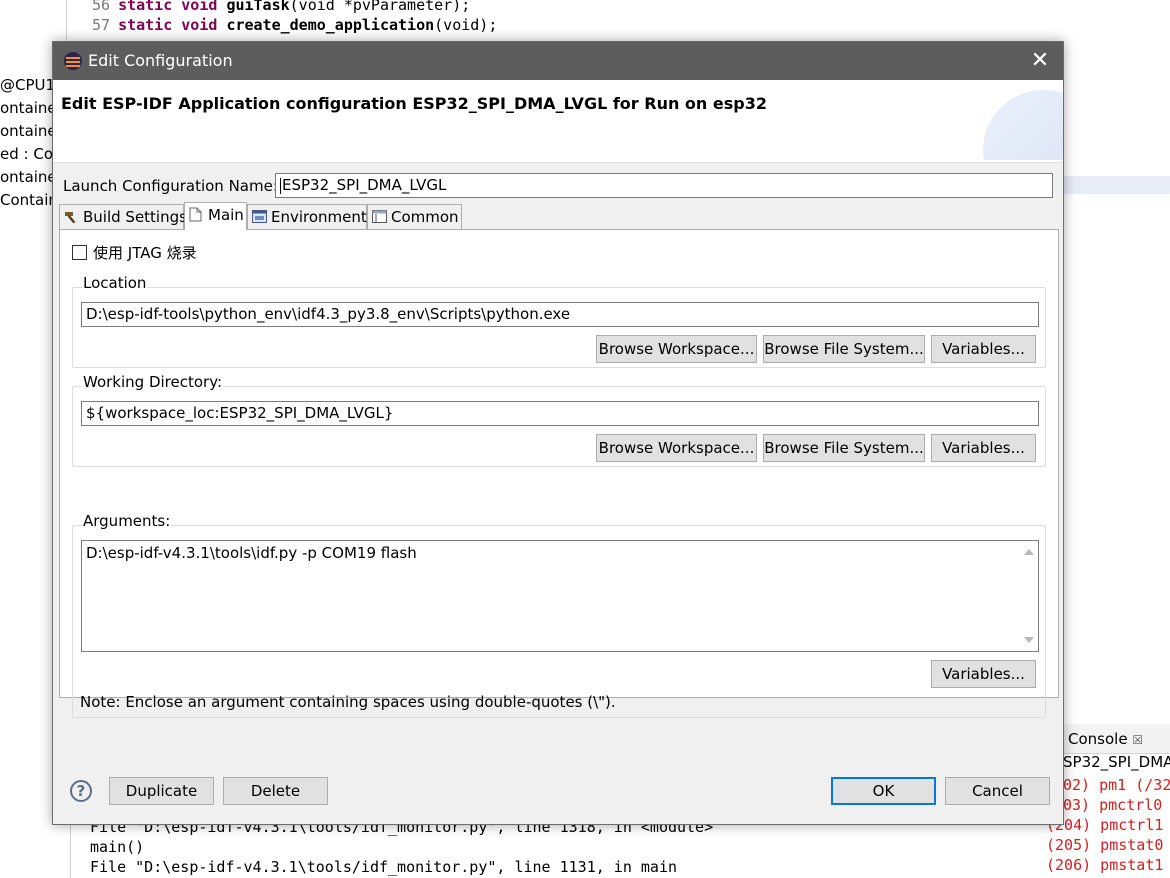  What do you see at coordinates (1040, 61) in the screenshot?
I see `close-icon: ✕` at bounding box center [1040, 61].